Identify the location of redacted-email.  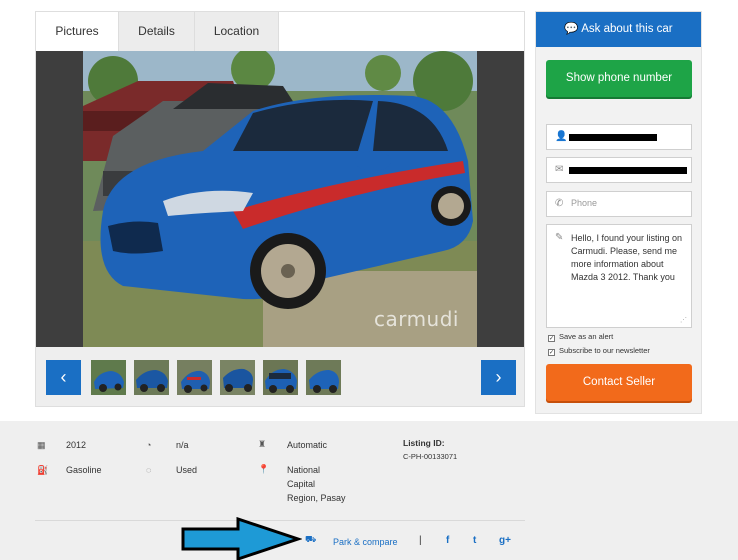
(628, 170).